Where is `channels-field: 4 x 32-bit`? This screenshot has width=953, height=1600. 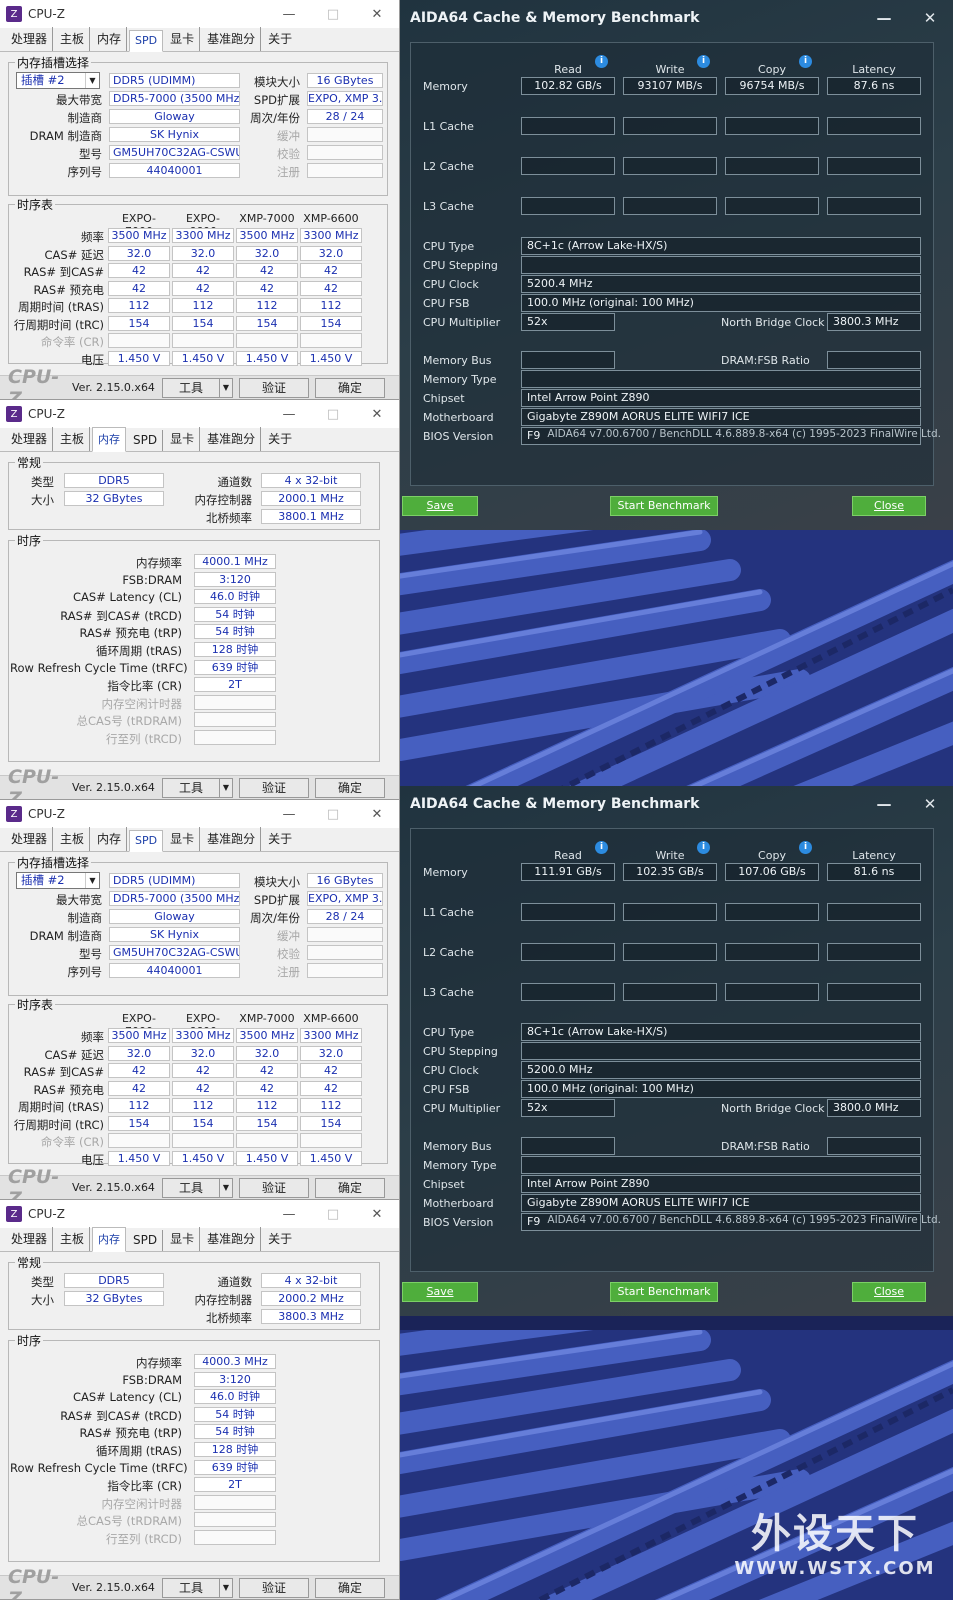
channels-field: 4 x 32-bit is located at coordinates (311, 480).